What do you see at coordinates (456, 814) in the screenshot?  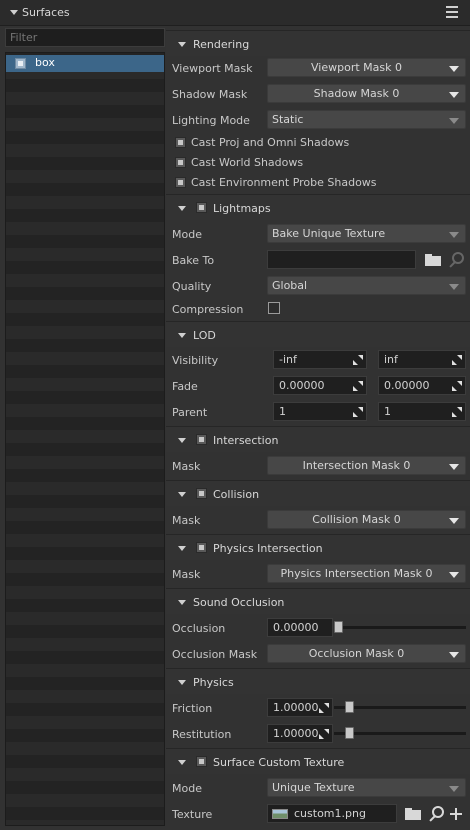 I see `add-icon` at bounding box center [456, 814].